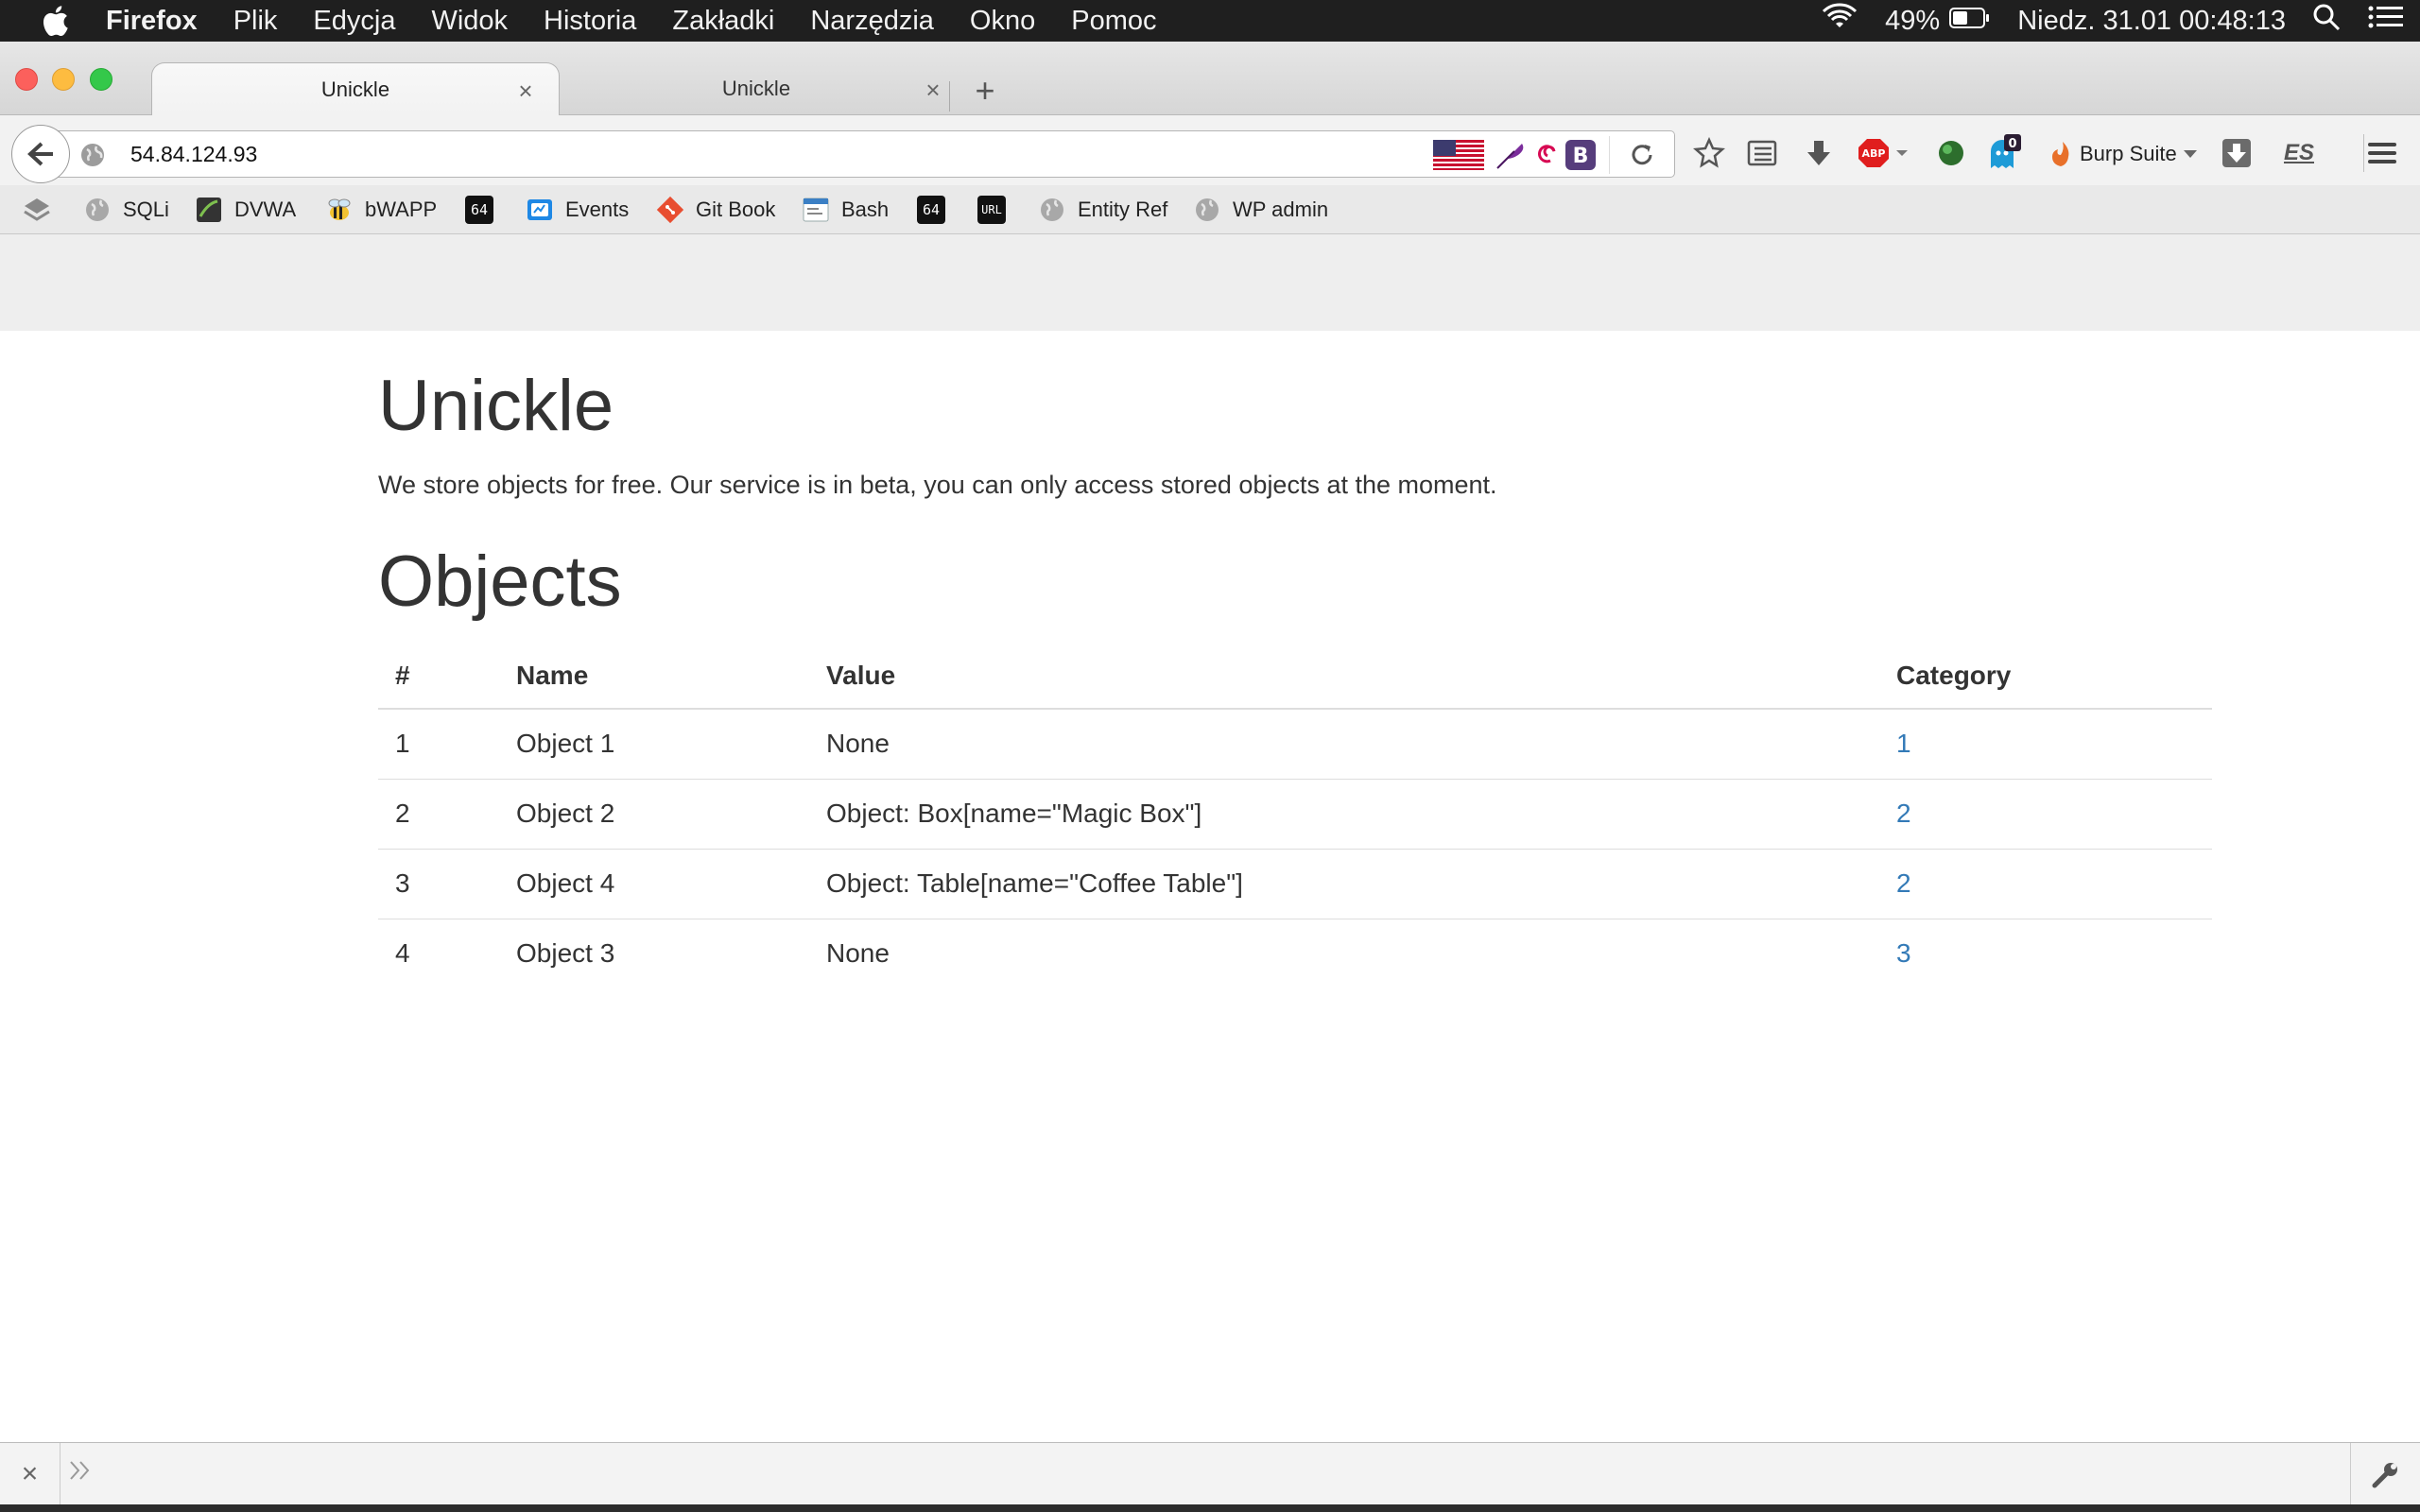 This screenshot has height=1512, width=2420. I want to click on cell-id: 4, so click(402, 953).